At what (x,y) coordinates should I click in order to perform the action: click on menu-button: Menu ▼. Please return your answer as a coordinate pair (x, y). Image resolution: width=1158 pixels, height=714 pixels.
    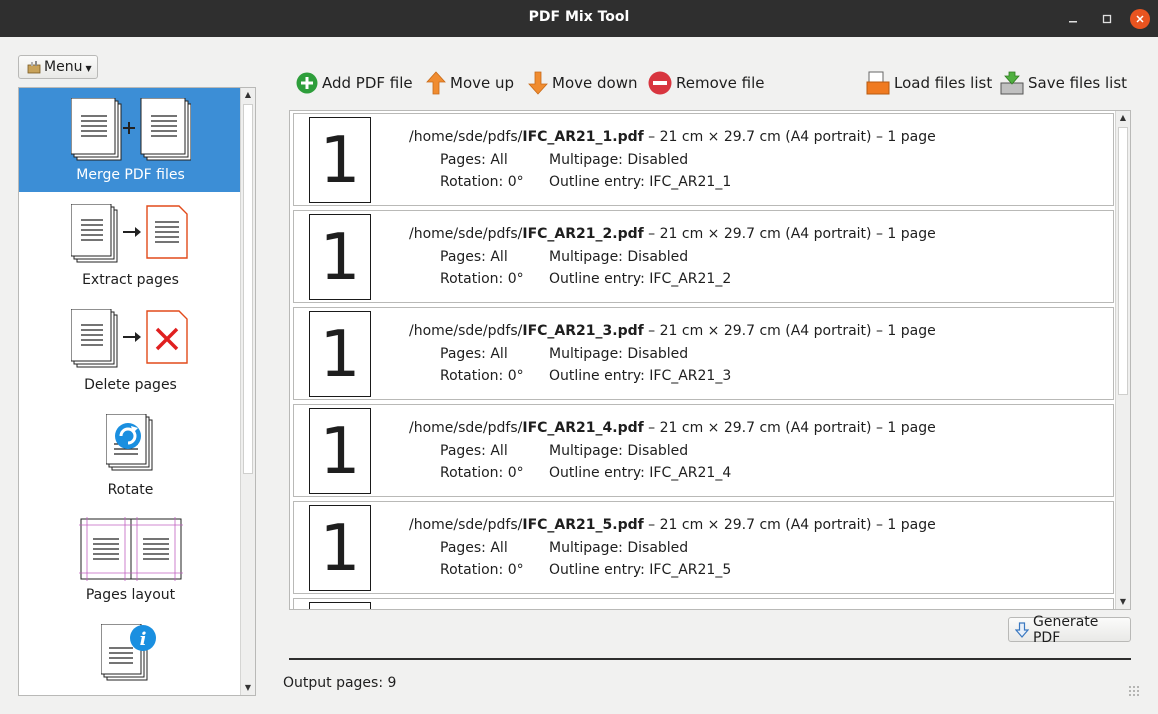
    Looking at the image, I should click on (58, 67).